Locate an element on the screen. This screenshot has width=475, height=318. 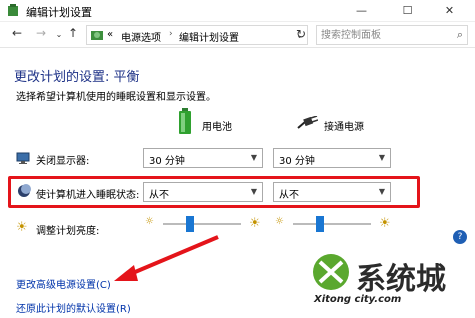
breadcrumb-power-options: 电源选项 is located at coordinates (141, 36).